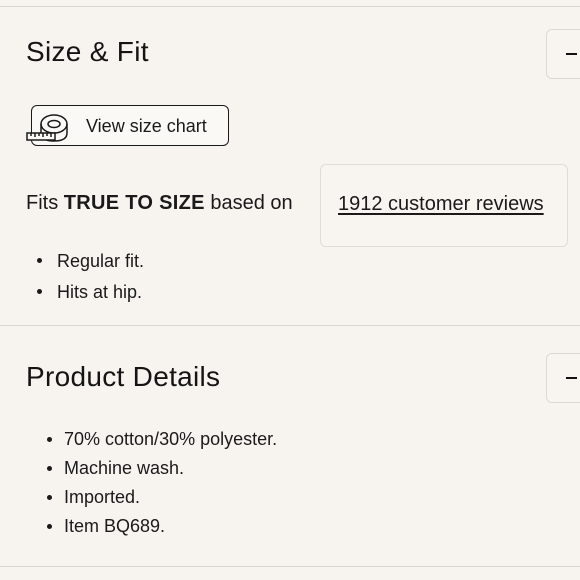 The width and height of the screenshot is (580, 580). Describe the element at coordinates (47, 128) in the screenshot. I see `measuring-tape-icon` at that location.